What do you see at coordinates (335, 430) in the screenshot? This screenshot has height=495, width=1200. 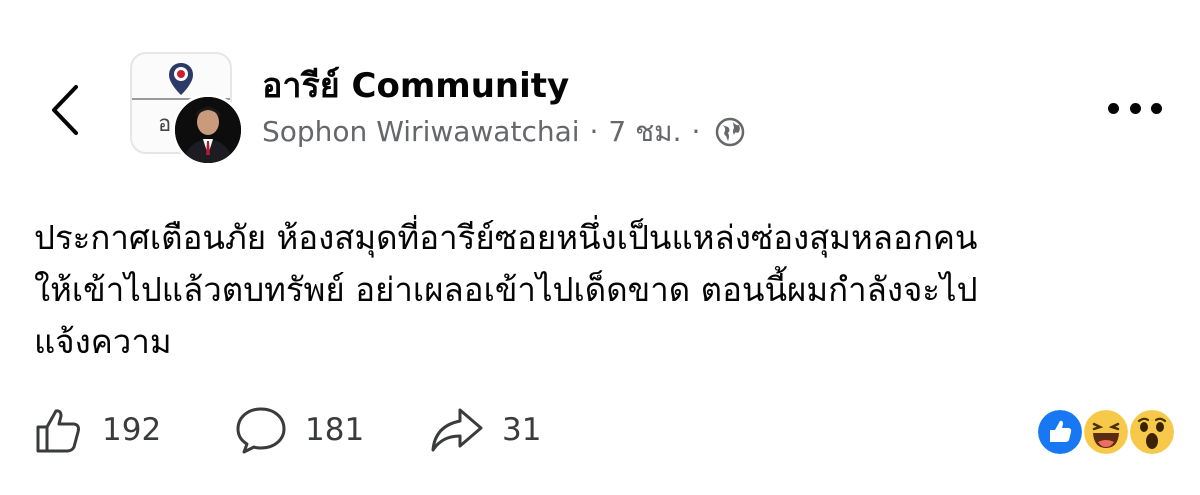 I see `comment-count: 181` at bounding box center [335, 430].